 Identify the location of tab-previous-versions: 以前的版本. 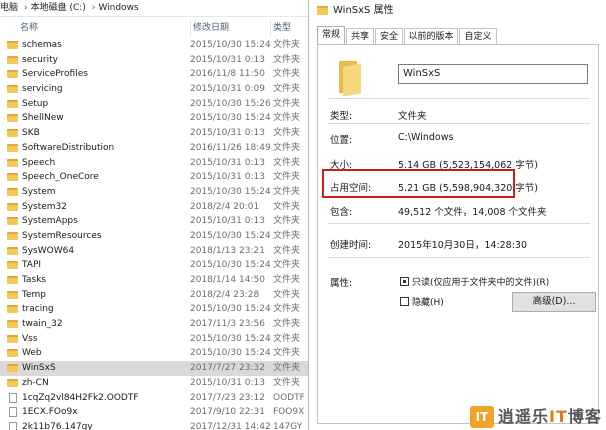
(431, 36).